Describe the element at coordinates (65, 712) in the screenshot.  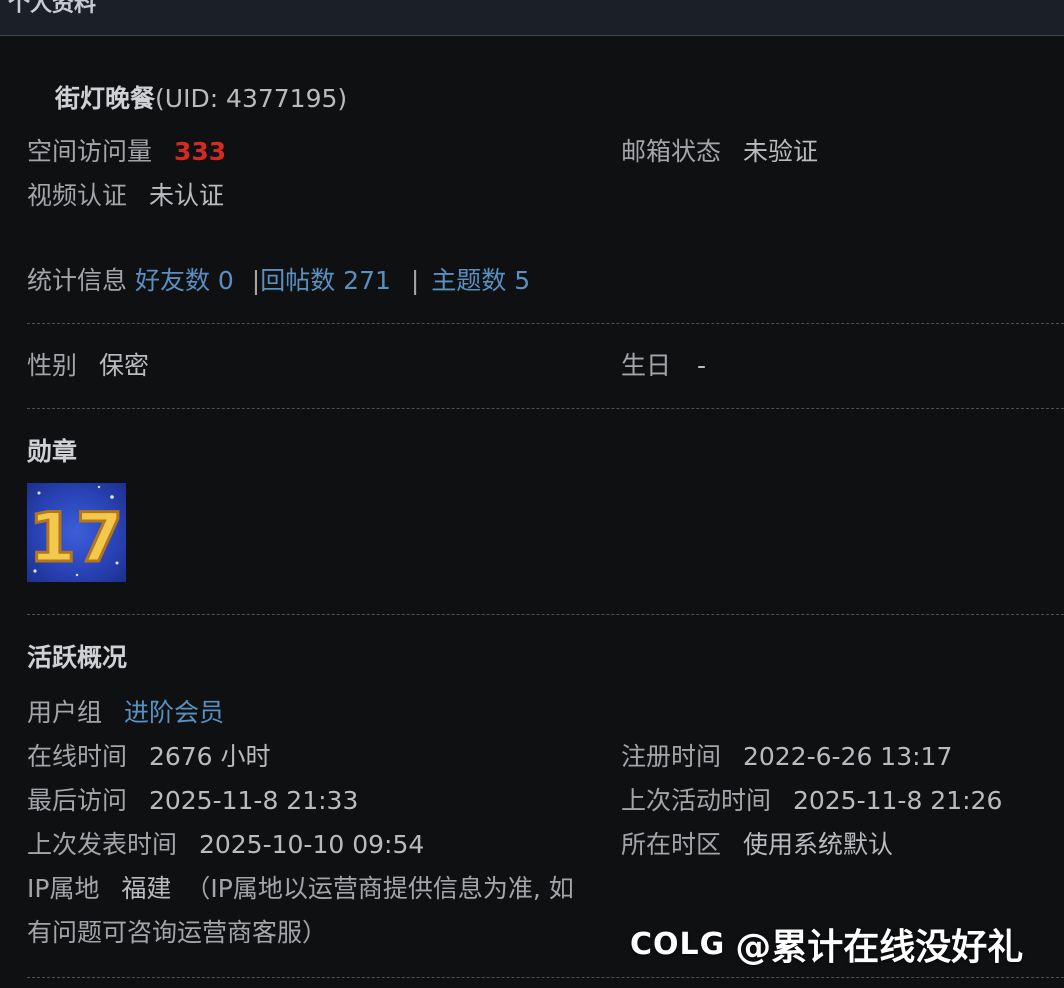
I see `user-group-label: 用户组` at that location.